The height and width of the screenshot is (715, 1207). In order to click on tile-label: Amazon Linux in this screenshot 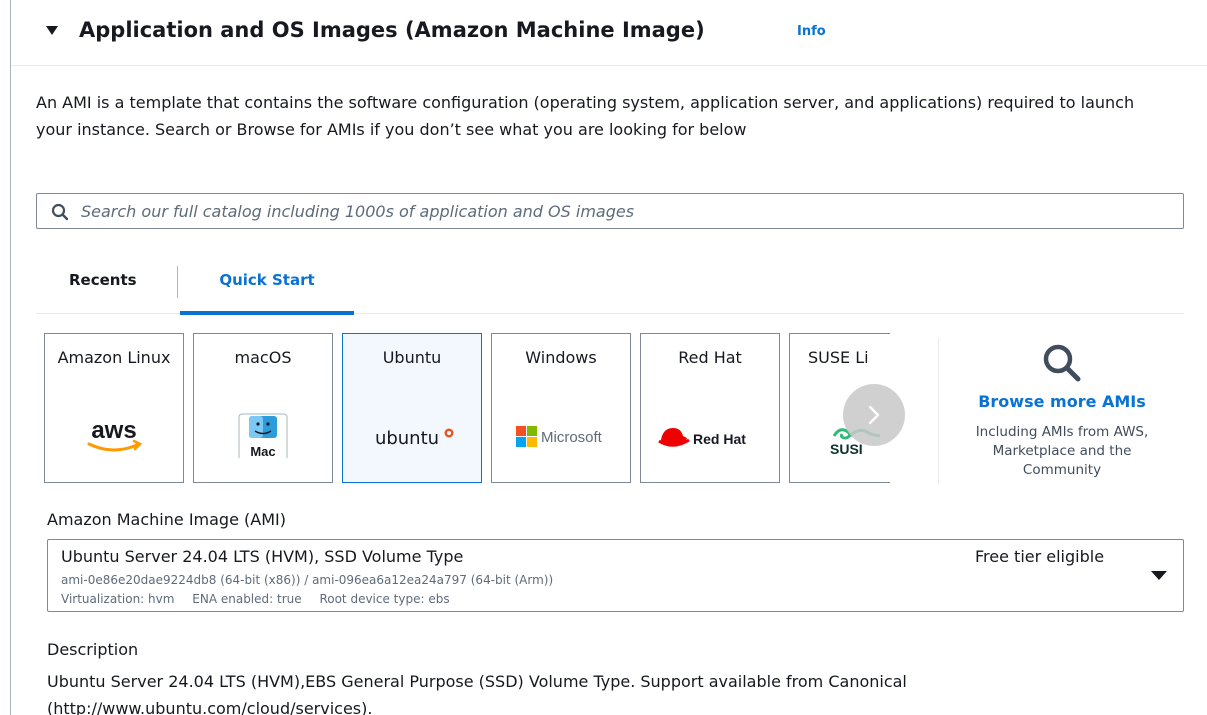, I will do `click(114, 357)`.